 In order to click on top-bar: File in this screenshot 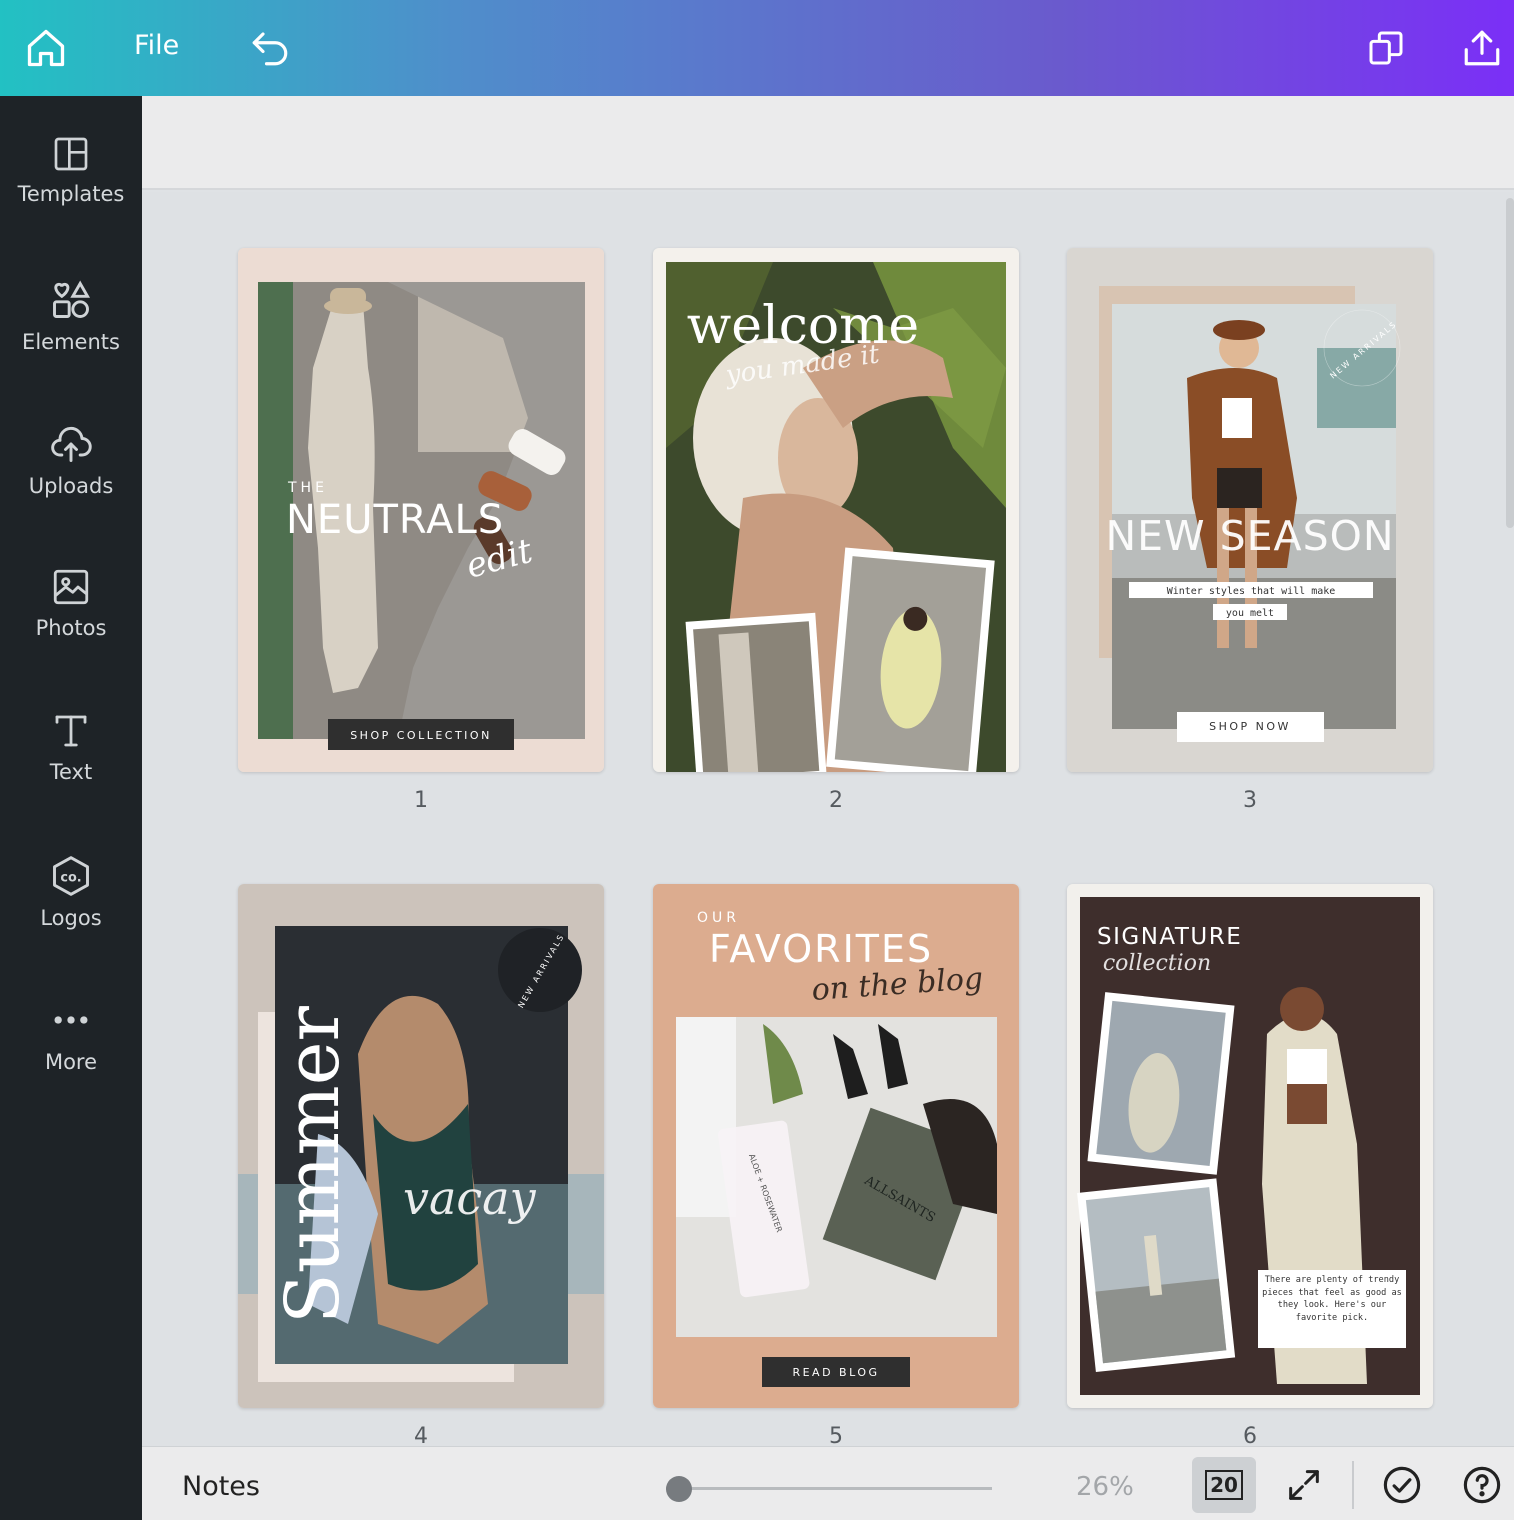, I will do `click(757, 48)`.